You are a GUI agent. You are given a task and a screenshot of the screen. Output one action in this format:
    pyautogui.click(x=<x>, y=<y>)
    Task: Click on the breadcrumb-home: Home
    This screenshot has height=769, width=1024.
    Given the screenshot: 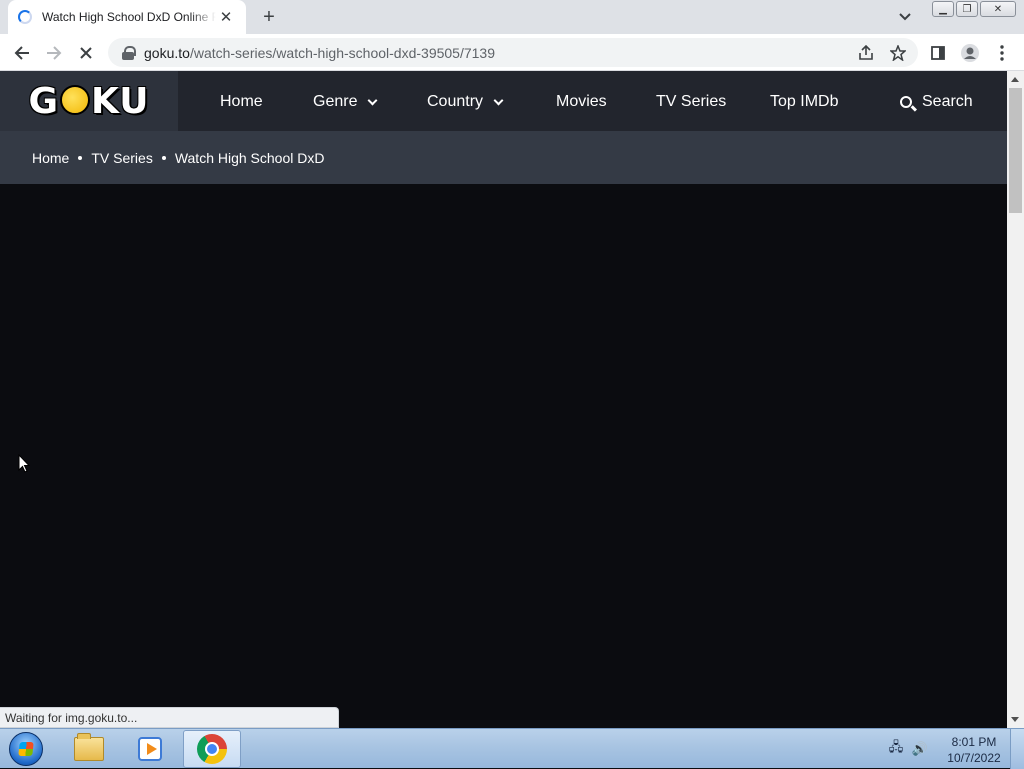 What is the action you would take?
    pyautogui.click(x=50, y=158)
    